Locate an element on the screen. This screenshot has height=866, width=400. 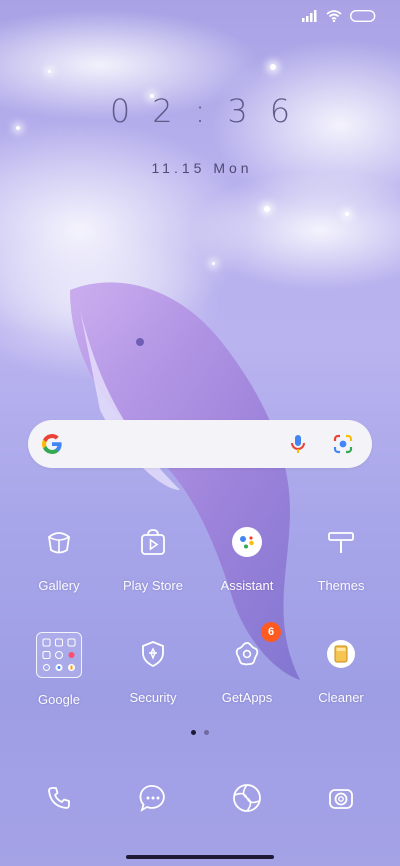
dock-camera is located at coordinates (341, 798).